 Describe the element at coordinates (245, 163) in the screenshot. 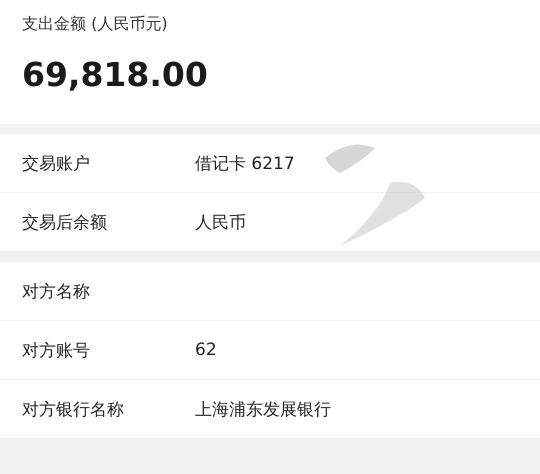

I see `field-value: 借记卡 6217` at that location.